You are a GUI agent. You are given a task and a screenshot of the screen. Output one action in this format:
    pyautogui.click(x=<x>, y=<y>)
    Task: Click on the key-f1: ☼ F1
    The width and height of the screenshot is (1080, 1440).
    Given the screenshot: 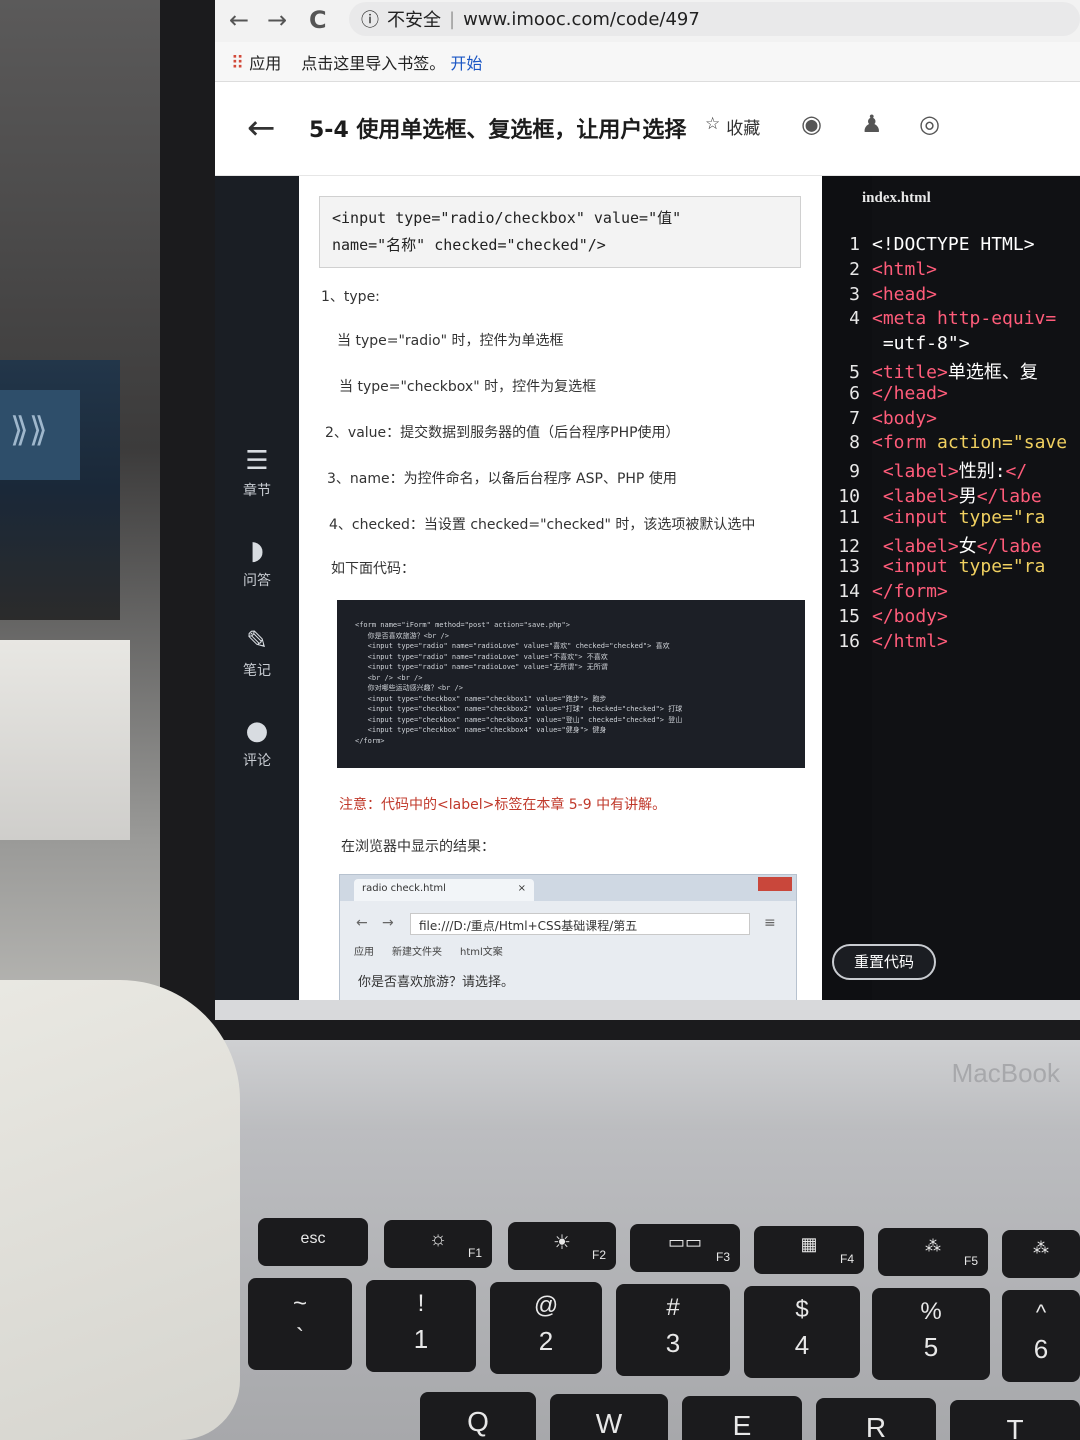 What is the action you would take?
    pyautogui.click(x=438, y=1244)
    